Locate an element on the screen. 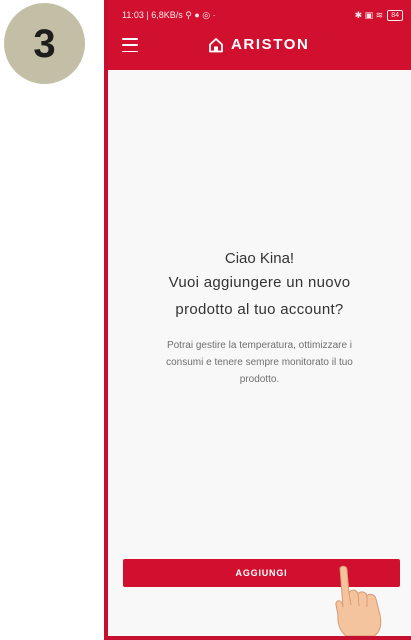 Image resolution: width=411 pixels, height=640 pixels. battery-icon: 84 is located at coordinates (395, 15).